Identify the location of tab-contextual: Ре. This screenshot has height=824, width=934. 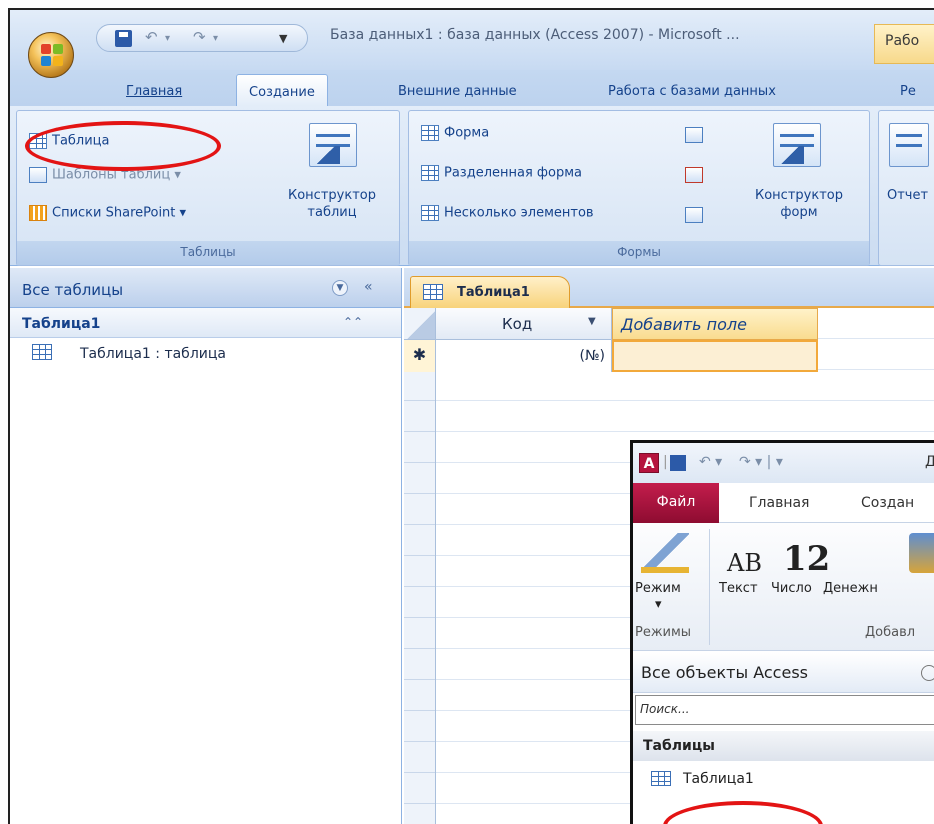
(908, 91).